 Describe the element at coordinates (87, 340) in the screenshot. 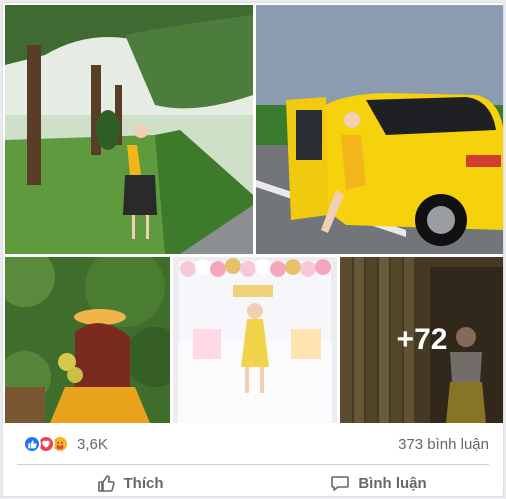

I see `photo-fruit-tree` at that location.